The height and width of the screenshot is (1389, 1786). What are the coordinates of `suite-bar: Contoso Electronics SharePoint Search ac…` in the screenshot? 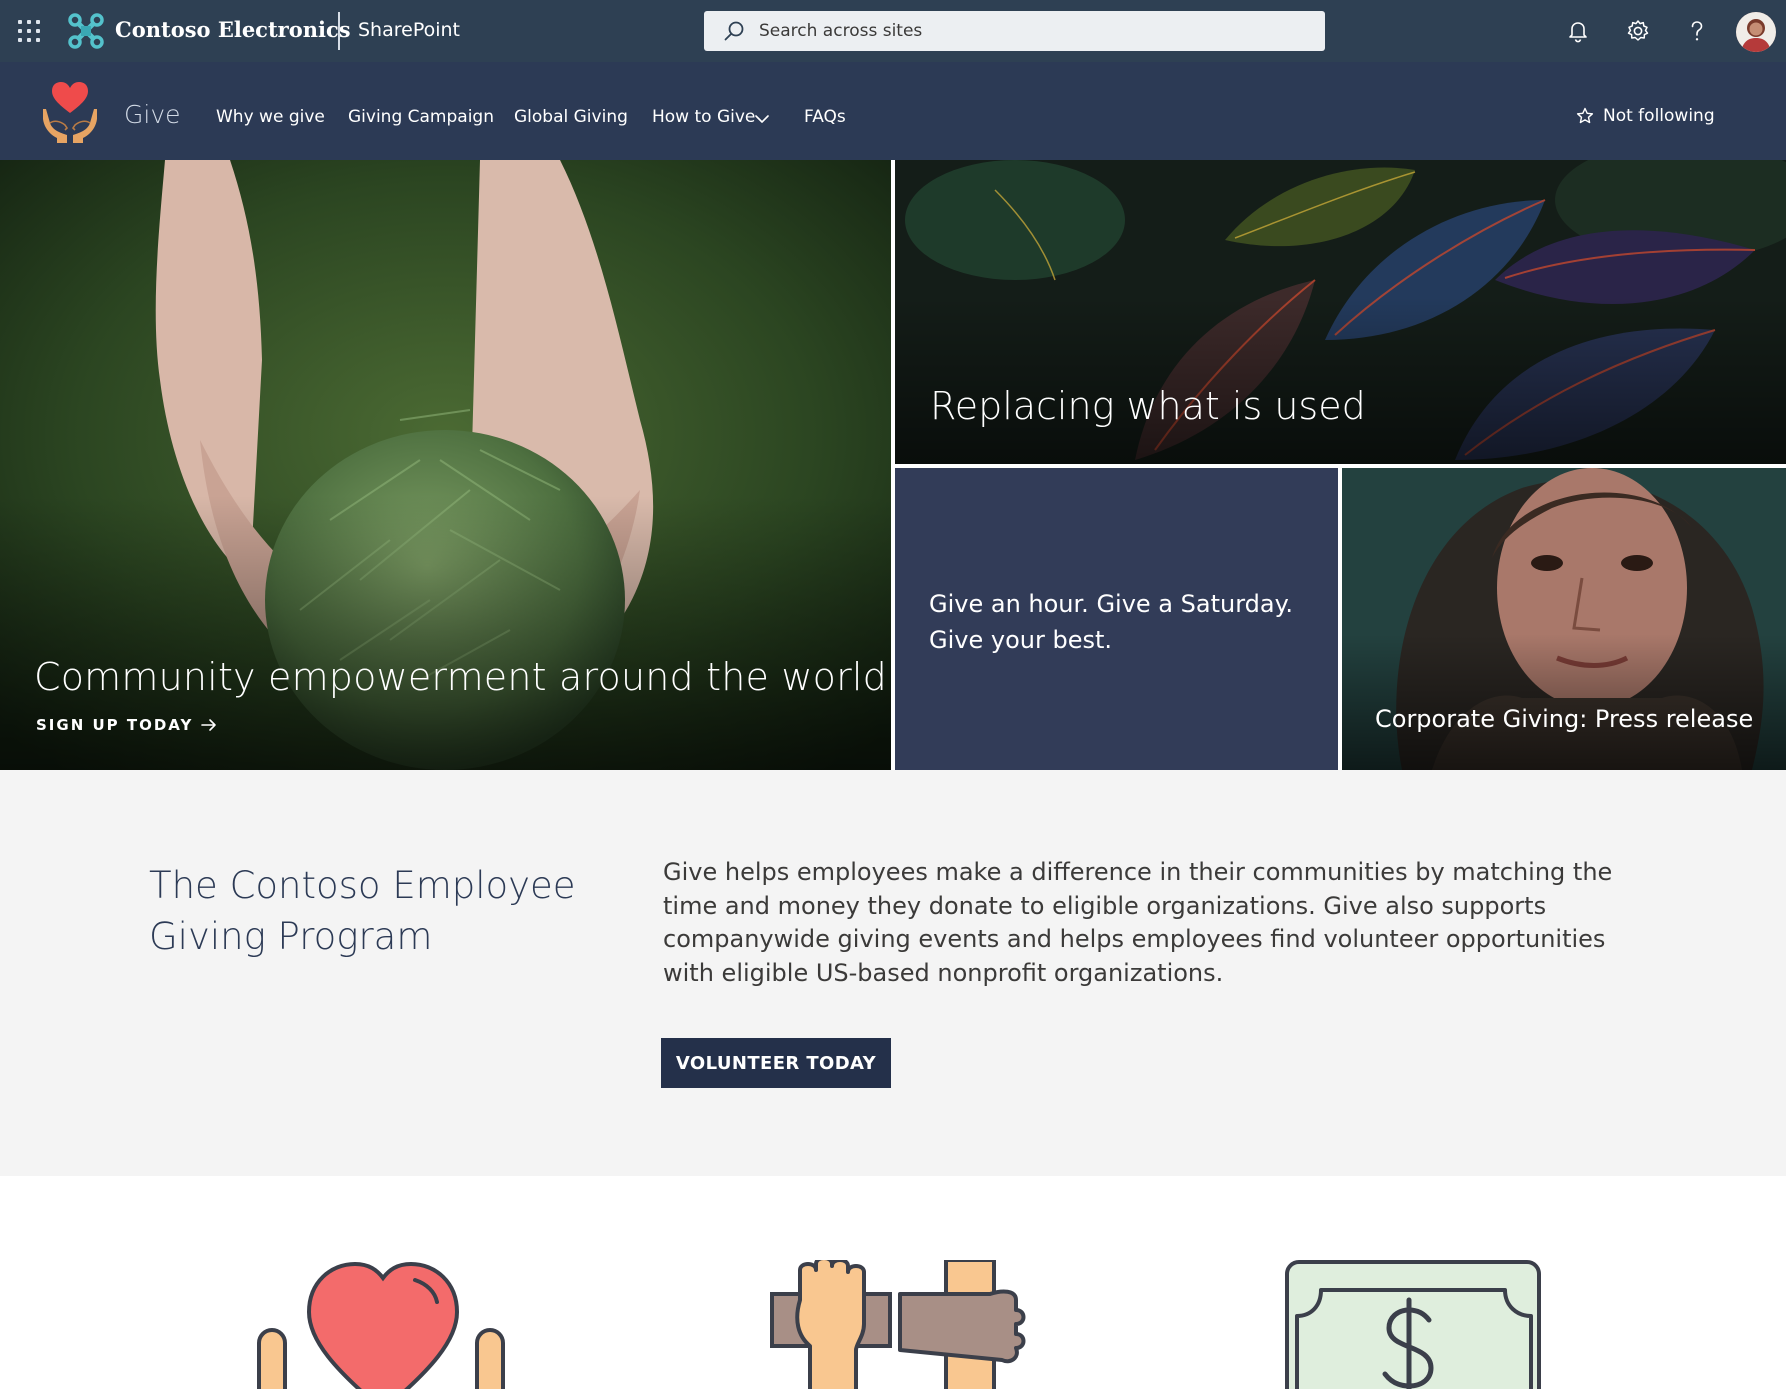 It's located at (893, 31).